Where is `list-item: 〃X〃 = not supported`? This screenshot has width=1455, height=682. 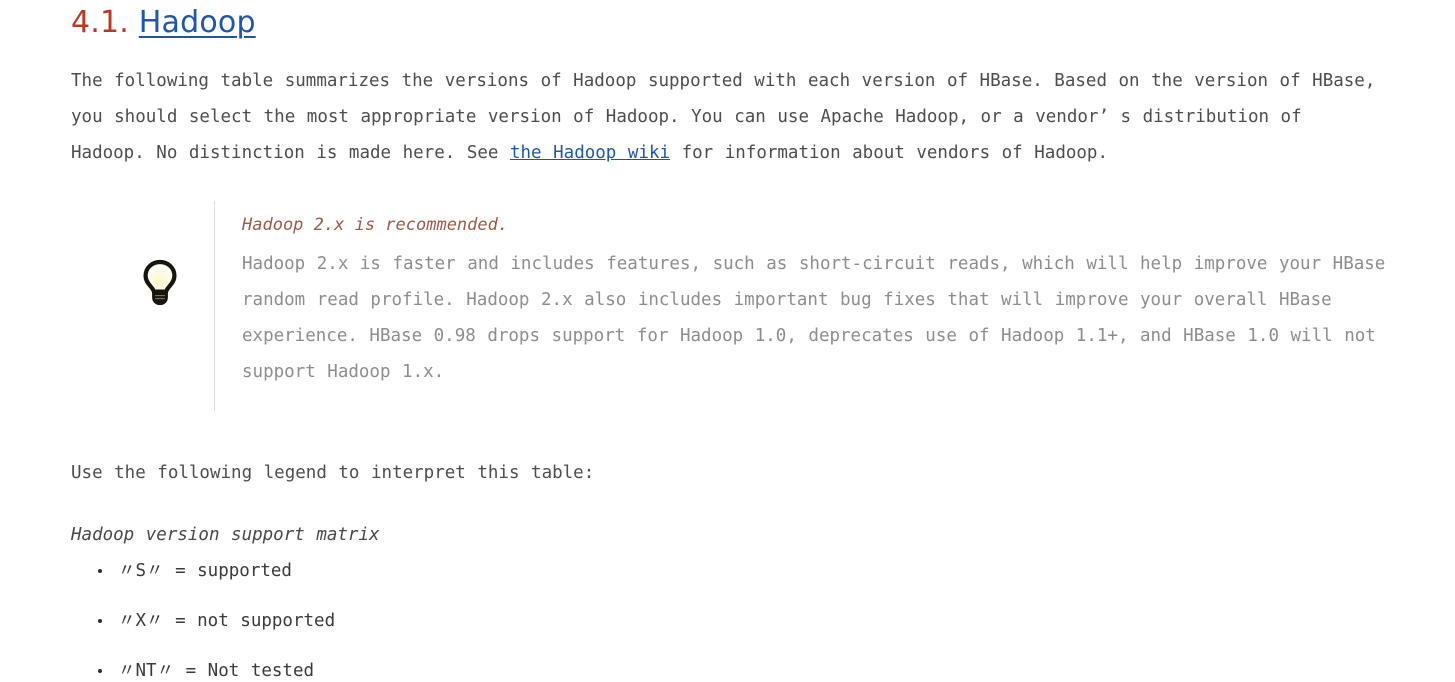 list-item: 〃X〃 = not supported is located at coordinates (746, 621).